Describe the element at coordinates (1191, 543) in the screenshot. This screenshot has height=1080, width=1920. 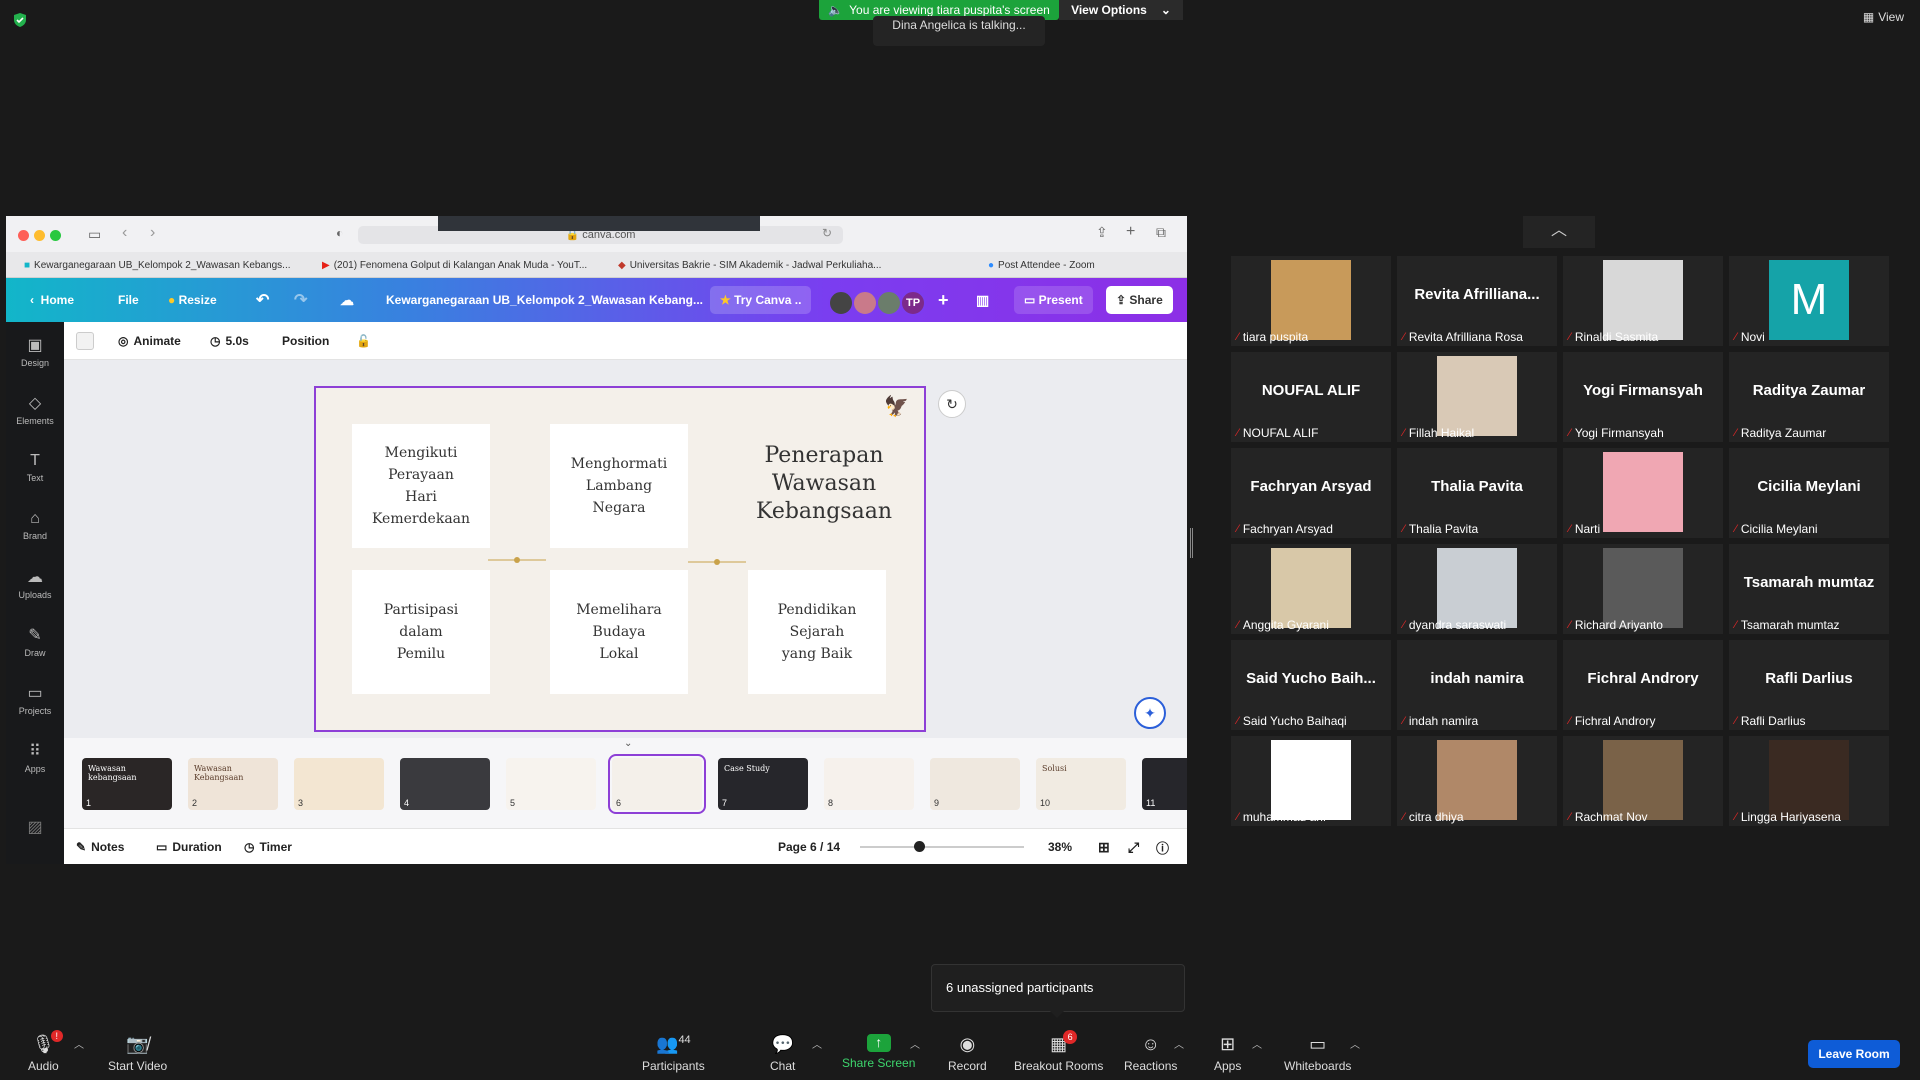
I see `split-divider` at that location.